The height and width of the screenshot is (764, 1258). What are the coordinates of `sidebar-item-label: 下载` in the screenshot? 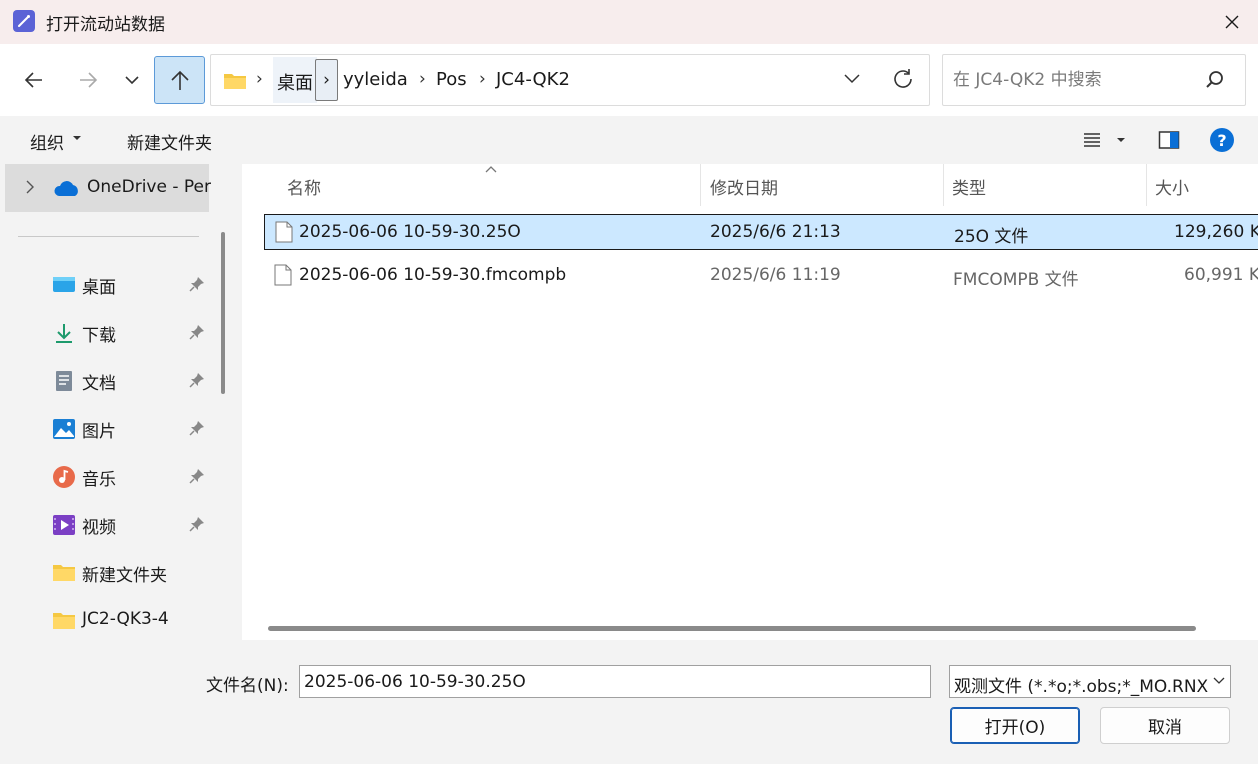 It's located at (99, 336).